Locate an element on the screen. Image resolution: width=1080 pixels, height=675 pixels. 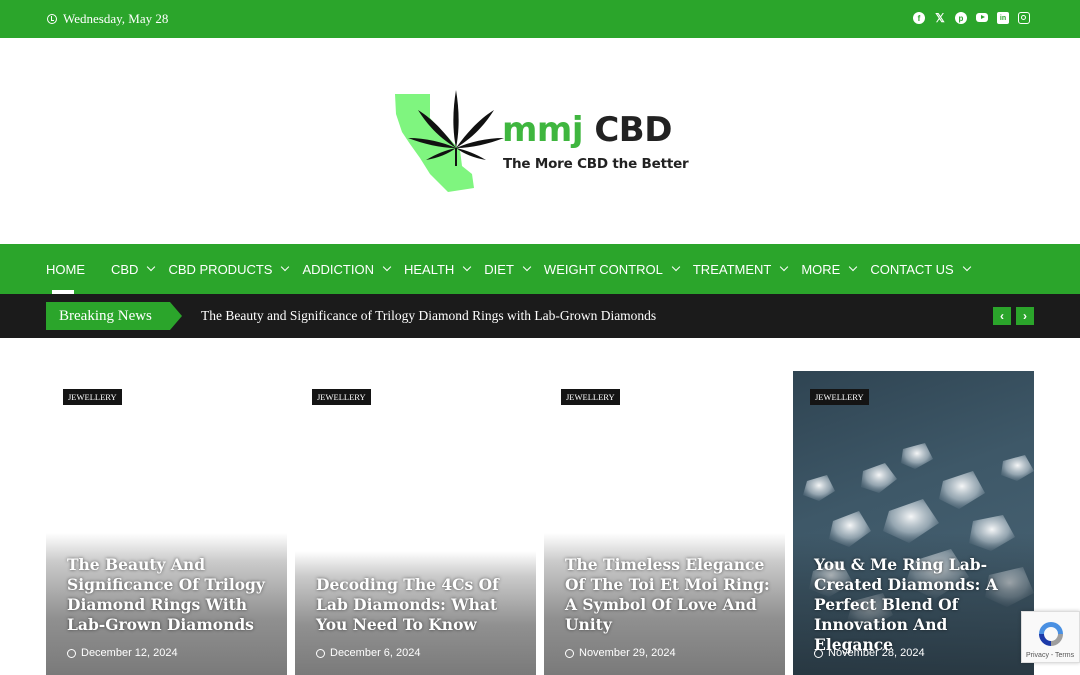
nav-item-cbd-products: CBD PRODUCTS is located at coordinates (229, 269).